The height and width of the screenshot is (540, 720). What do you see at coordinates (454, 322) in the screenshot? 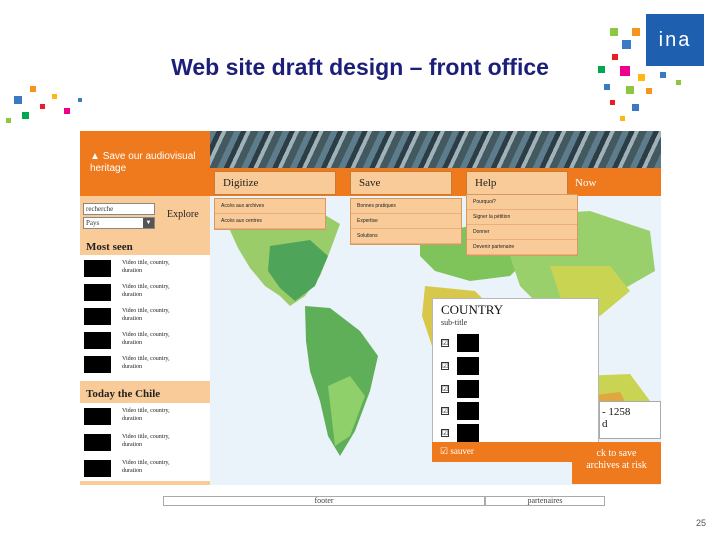
I see `country-subtitle: sub-title` at bounding box center [454, 322].